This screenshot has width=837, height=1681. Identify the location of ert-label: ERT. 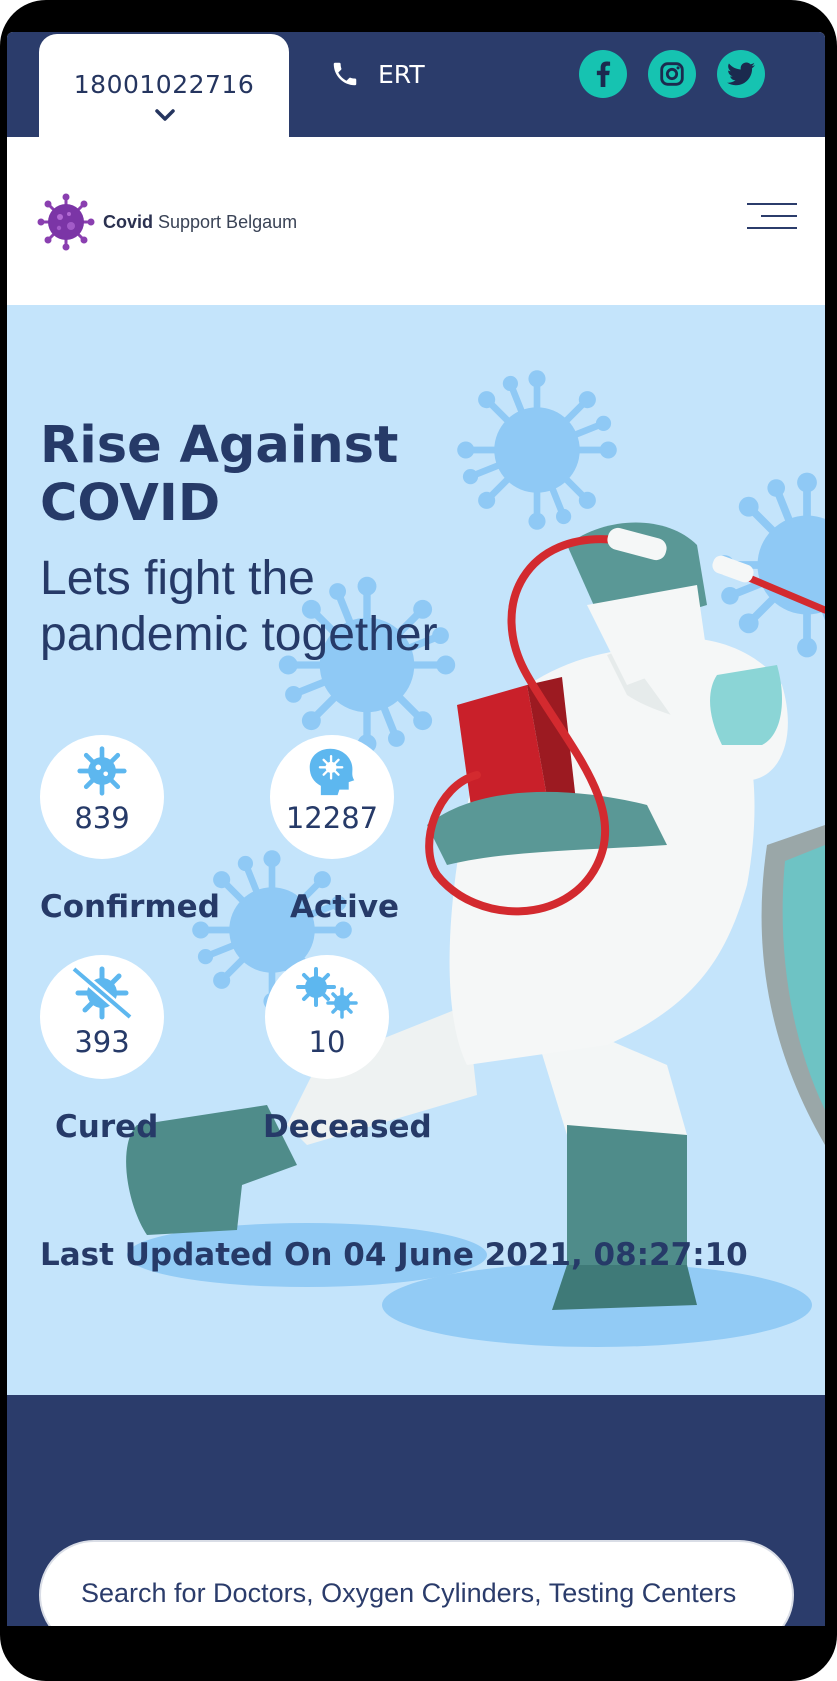
(401, 74).